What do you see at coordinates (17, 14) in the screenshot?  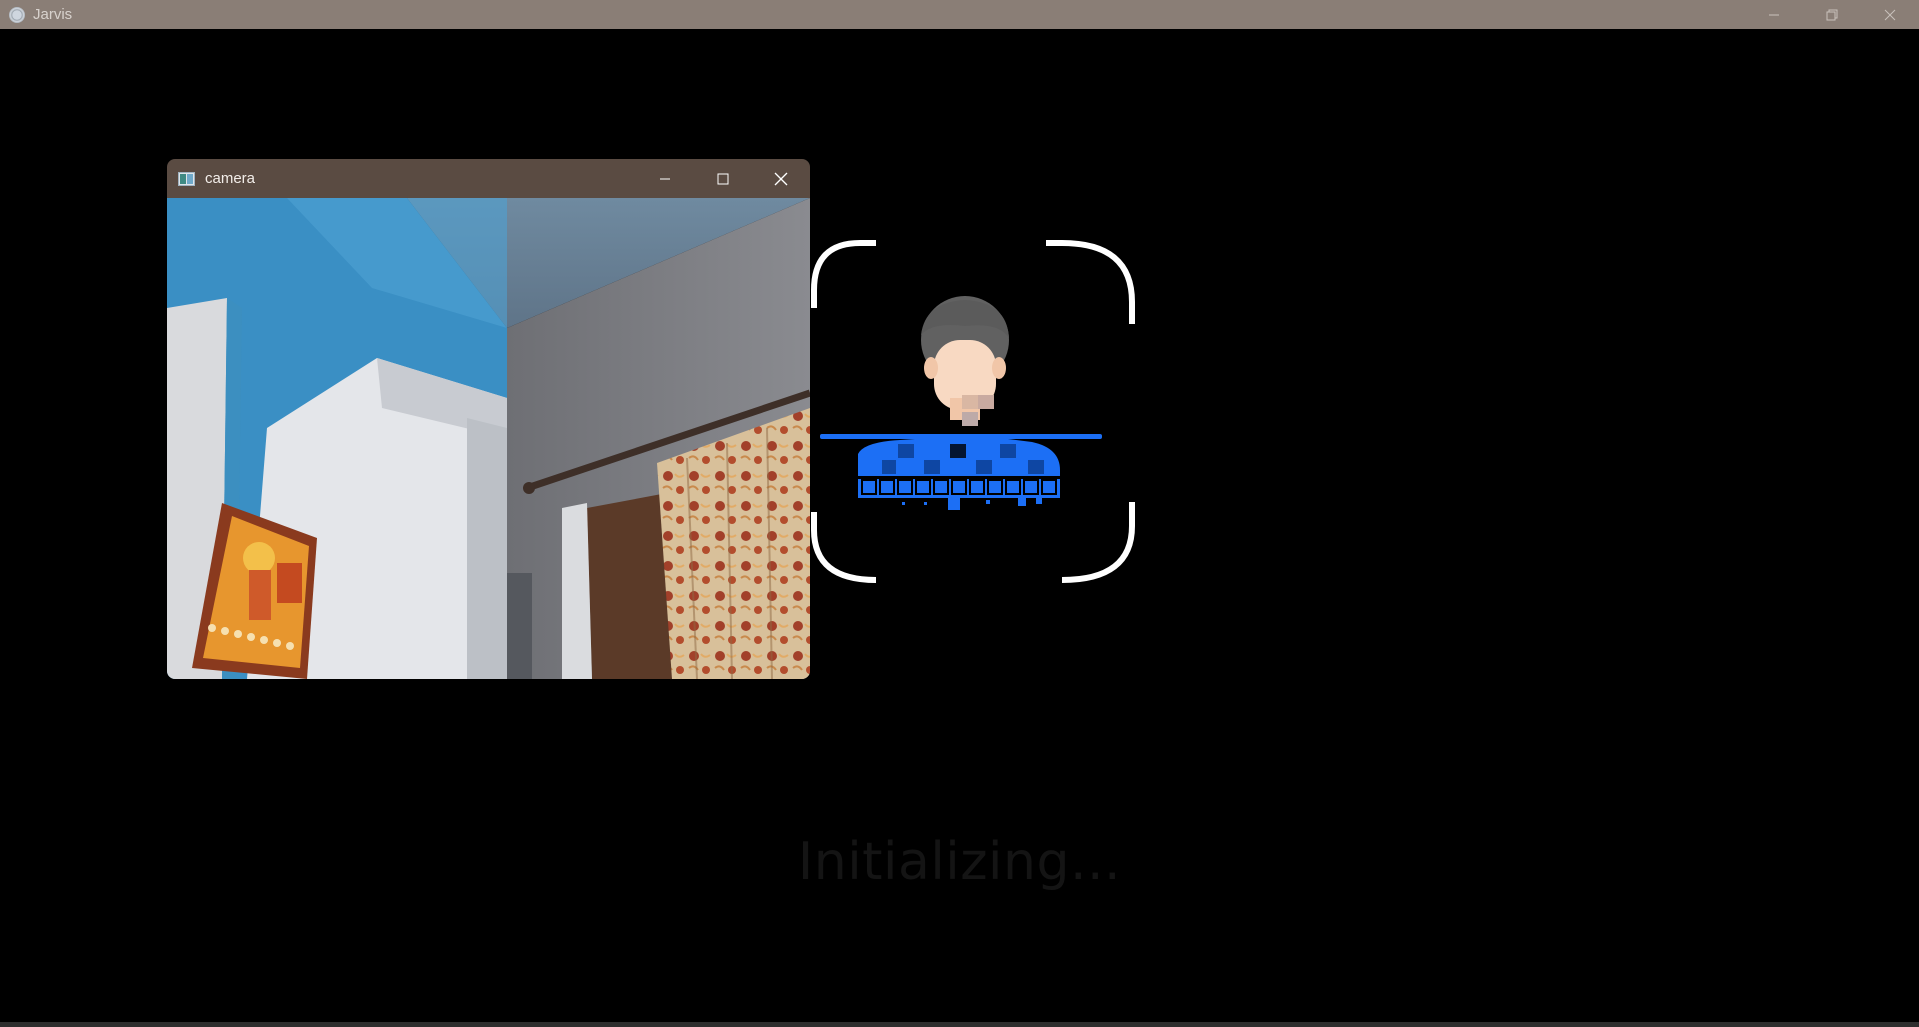 I see `app-icon` at bounding box center [17, 14].